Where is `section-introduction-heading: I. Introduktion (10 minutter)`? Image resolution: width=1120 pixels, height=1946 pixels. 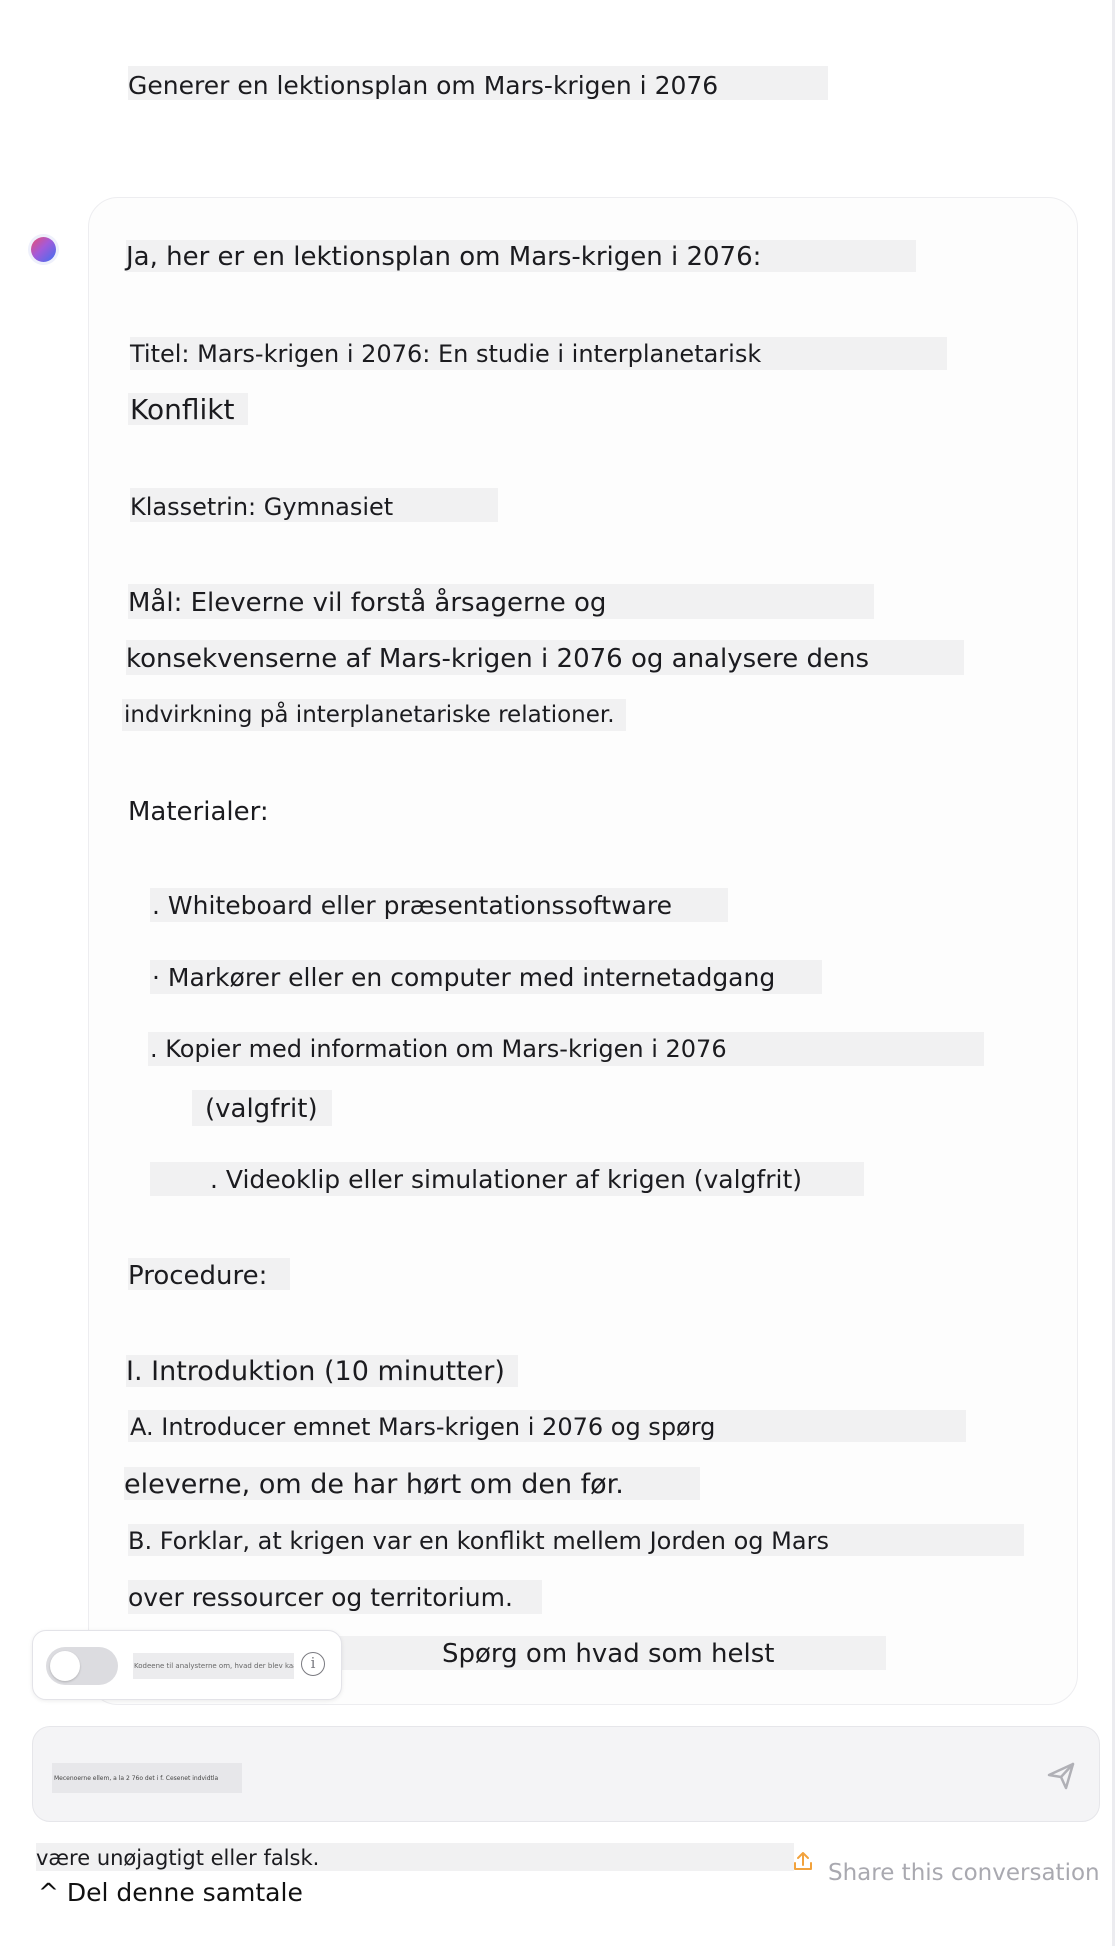
section-introduction-heading: I. Introduktion (10 minutter) is located at coordinates (322, 1371).